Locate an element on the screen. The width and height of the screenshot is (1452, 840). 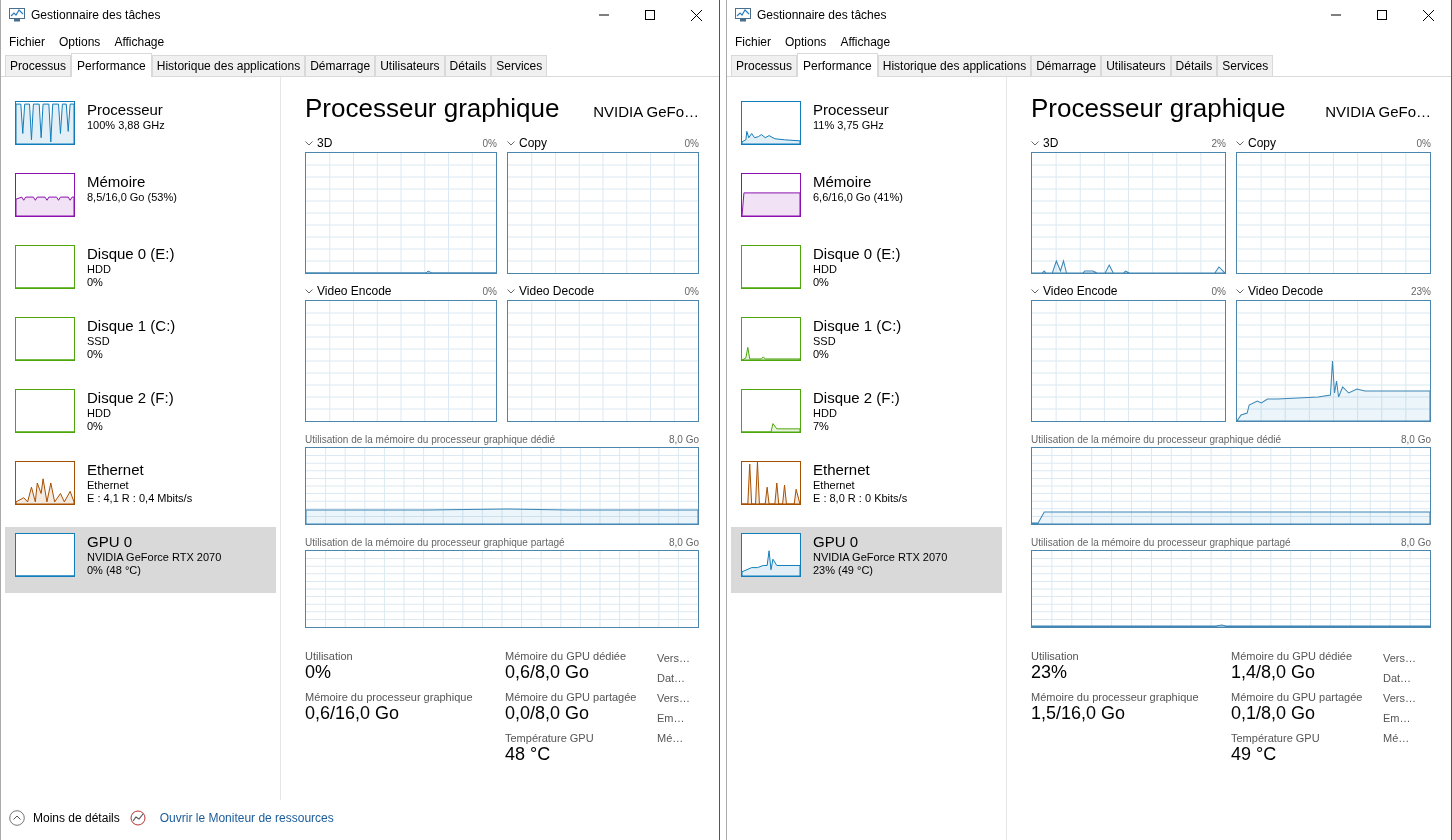
sidebar-item: Processeur 11% 3,75 GHz is located at coordinates (866, 128).